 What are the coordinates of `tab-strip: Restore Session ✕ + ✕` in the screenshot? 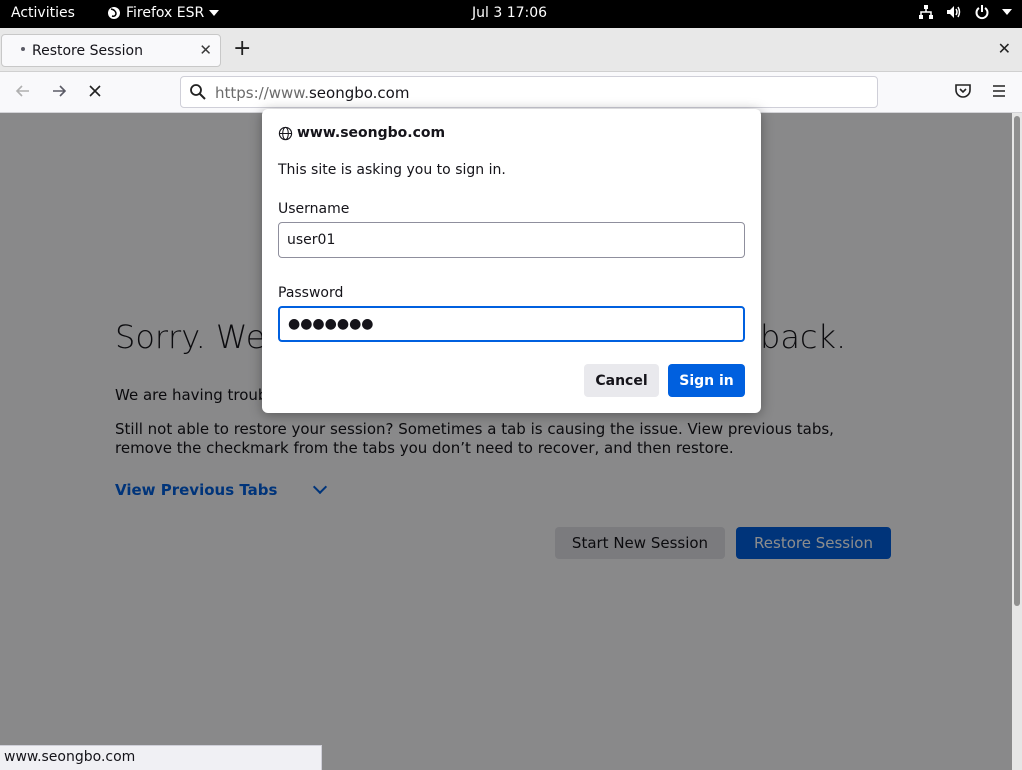 It's located at (511, 50).